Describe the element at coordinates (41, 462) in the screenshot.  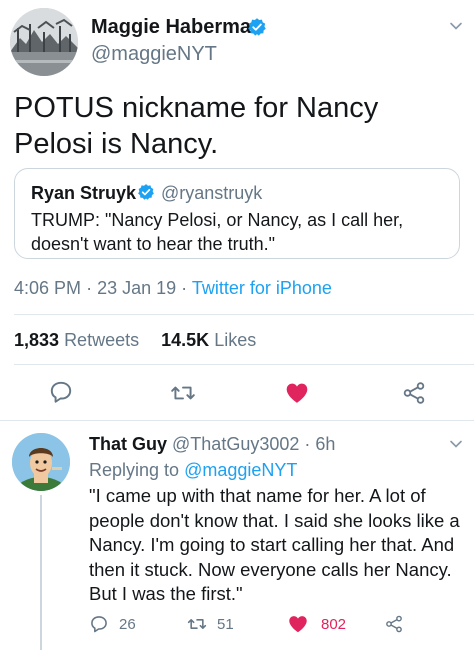
I see `reply-author-avatar` at that location.